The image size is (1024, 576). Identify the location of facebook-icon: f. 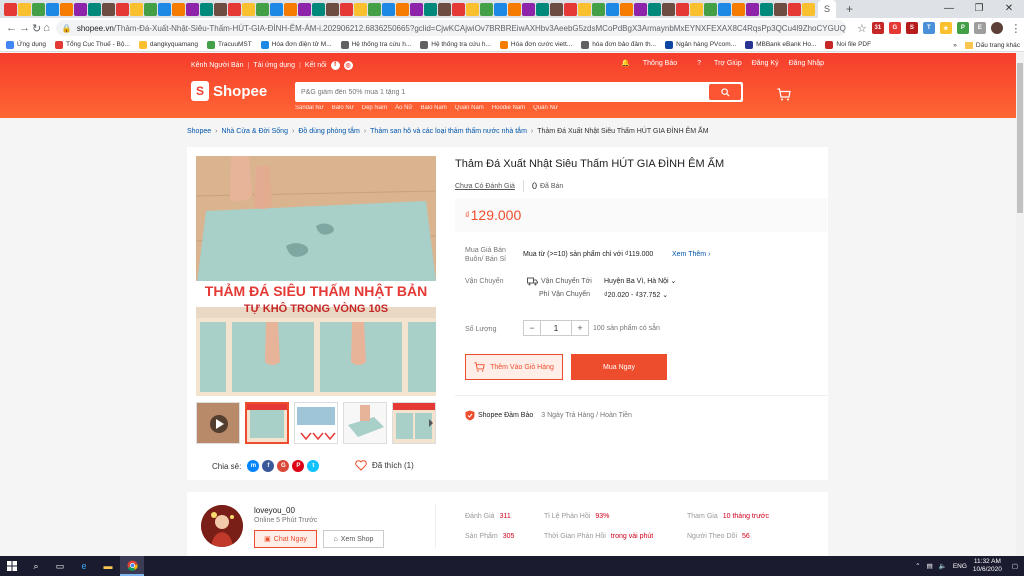
(335, 65).